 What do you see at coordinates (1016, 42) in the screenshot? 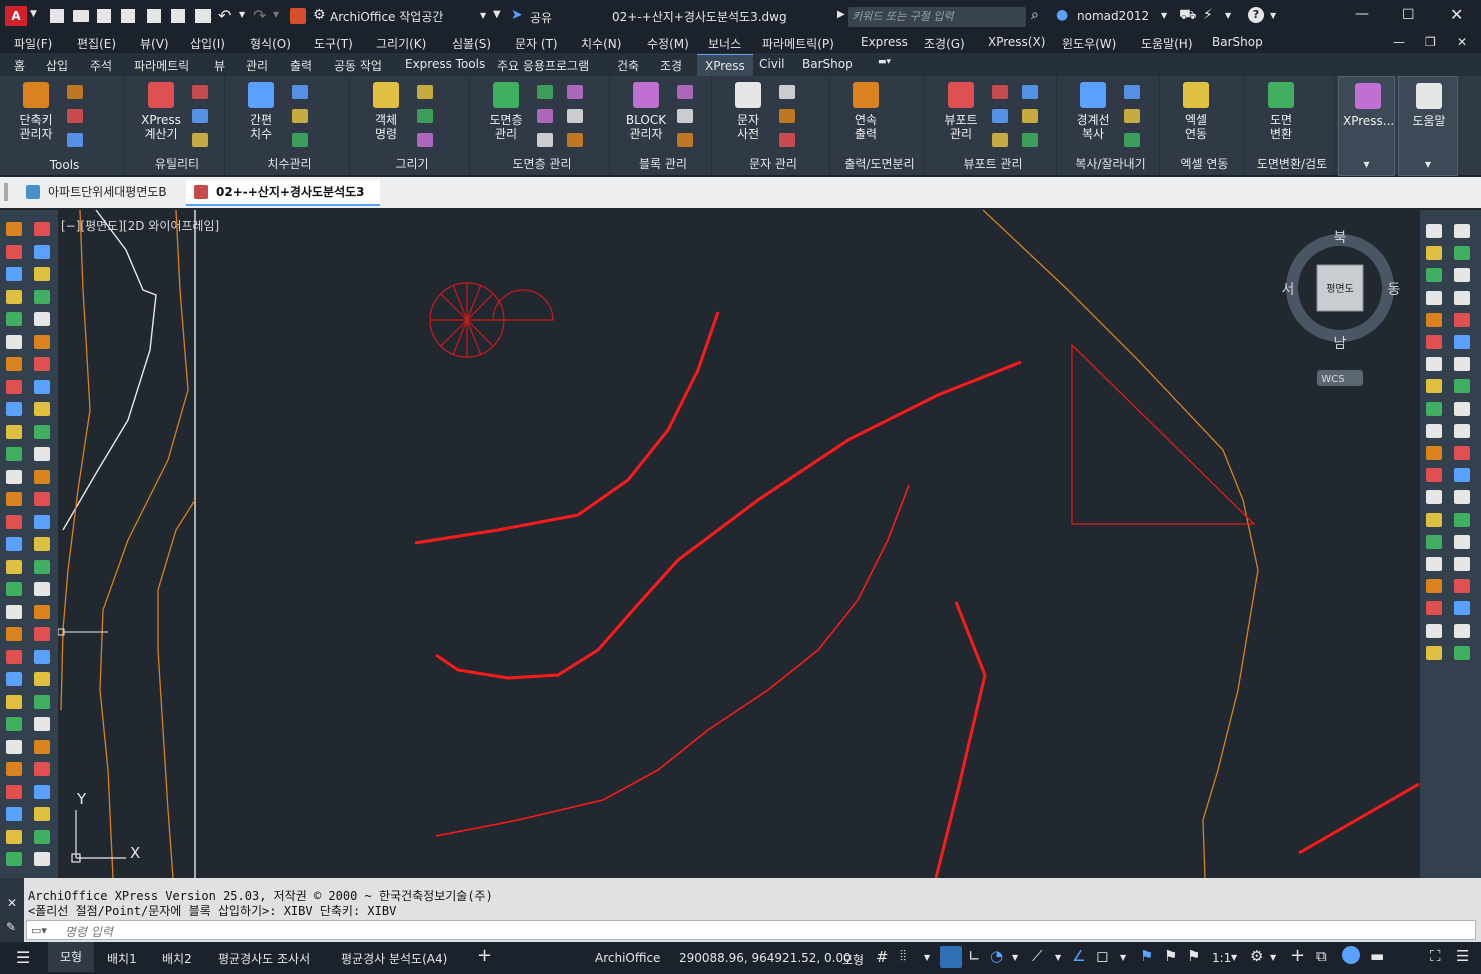
I see `menu-item-15: XPress(X)` at bounding box center [1016, 42].